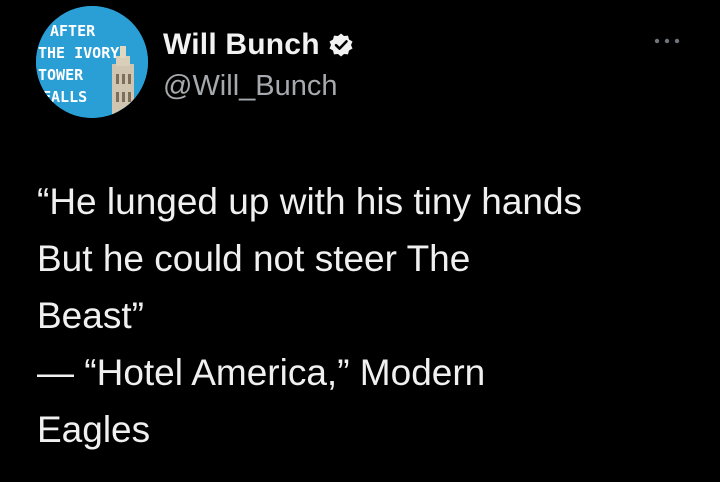 The image size is (720, 482). Describe the element at coordinates (250, 86) in the screenshot. I see `author-handle: @Will_Bunch` at that location.